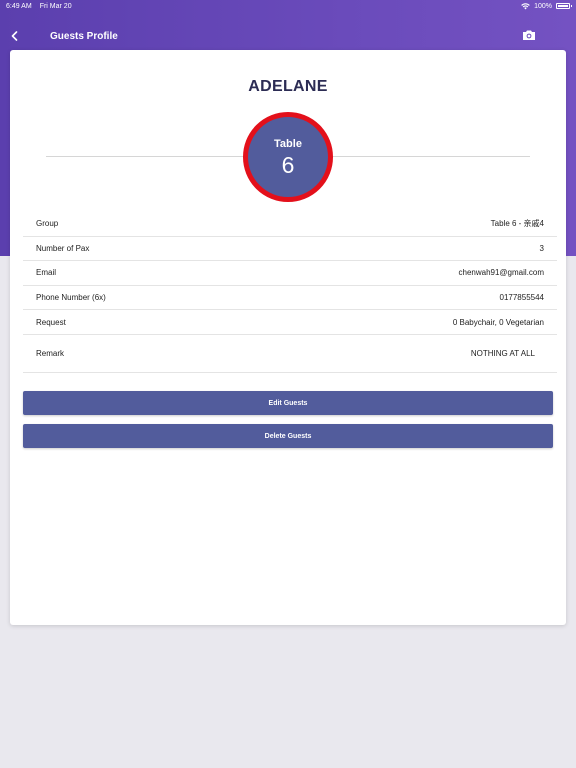 This screenshot has width=576, height=768. I want to click on detail-value: 3, so click(541, 248).